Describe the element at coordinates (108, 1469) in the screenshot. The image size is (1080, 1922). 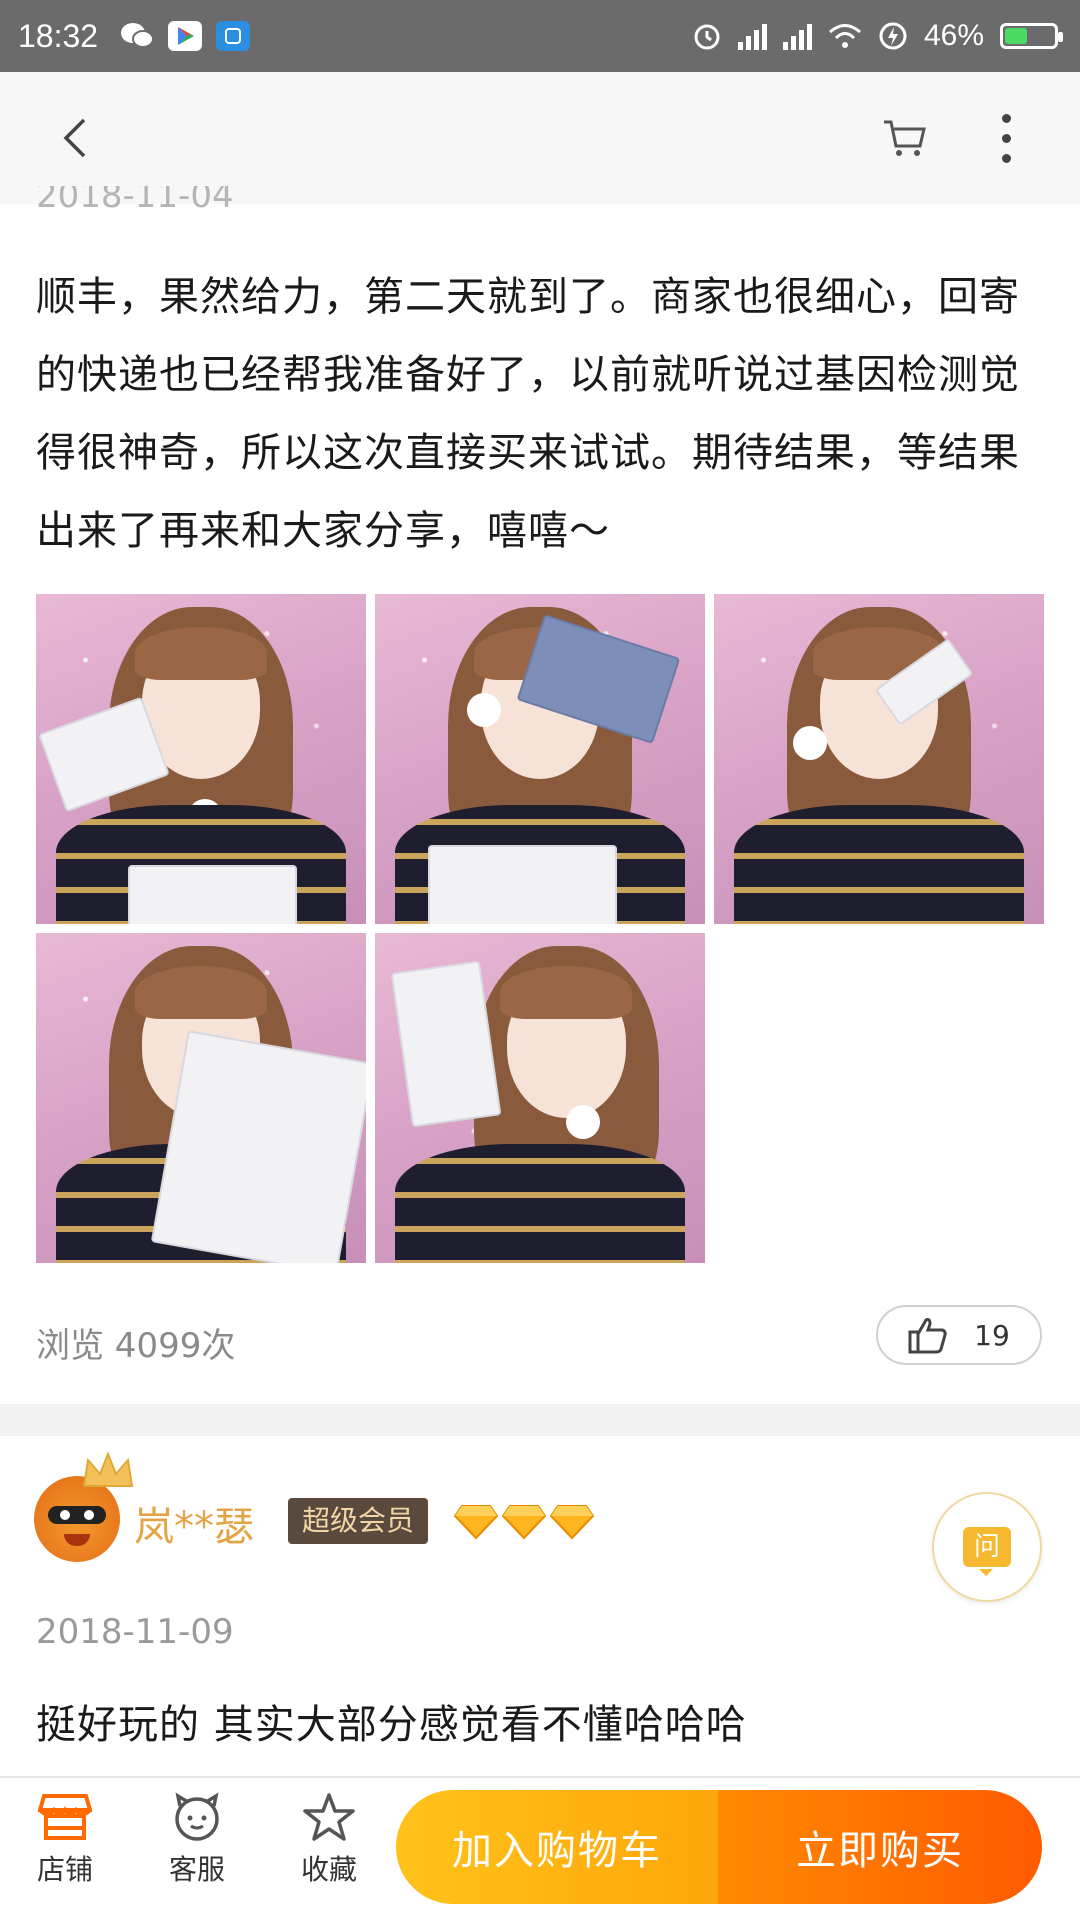
I see `crown-icon` at that location.